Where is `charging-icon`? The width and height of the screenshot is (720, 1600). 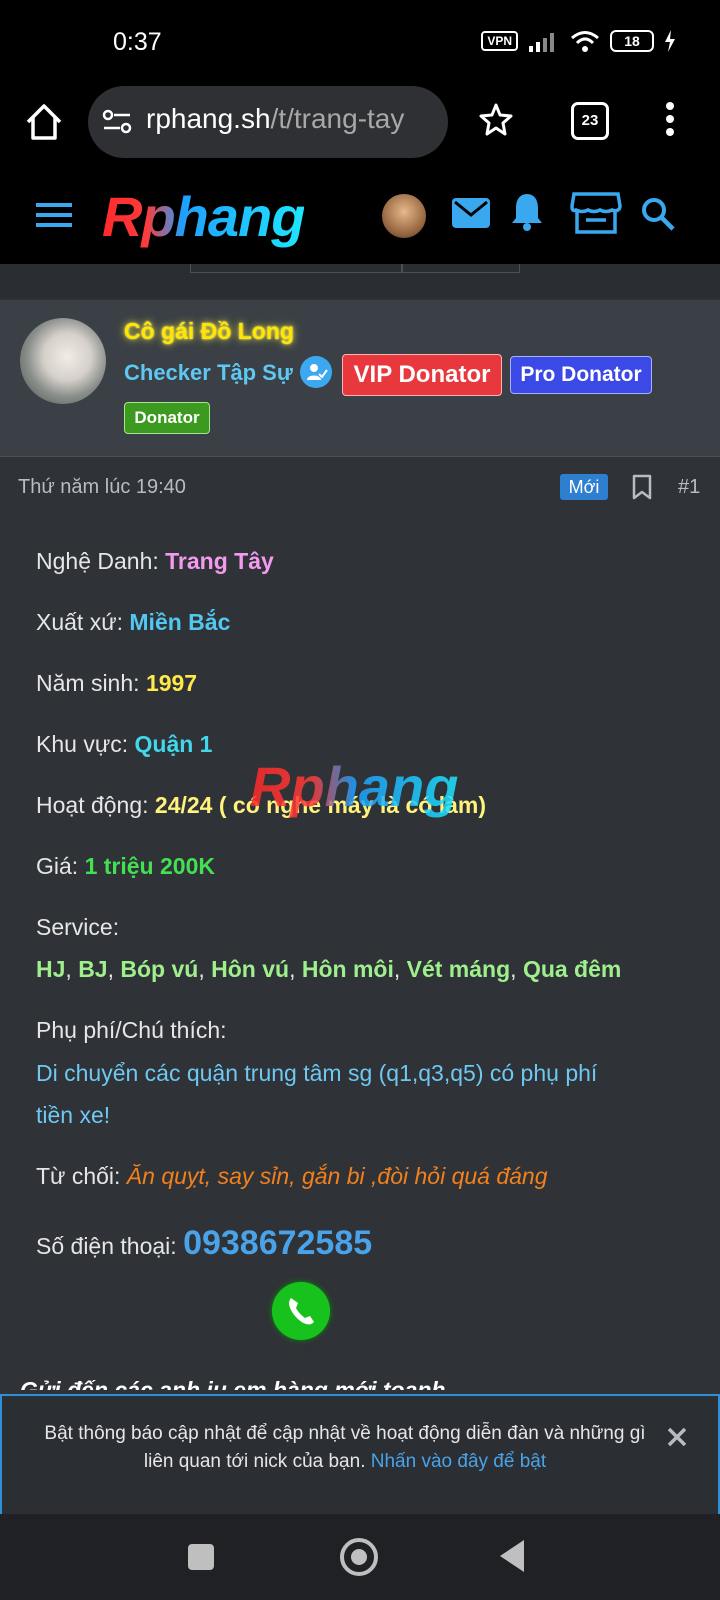 charging-icon is located at coordinates (670, 41).